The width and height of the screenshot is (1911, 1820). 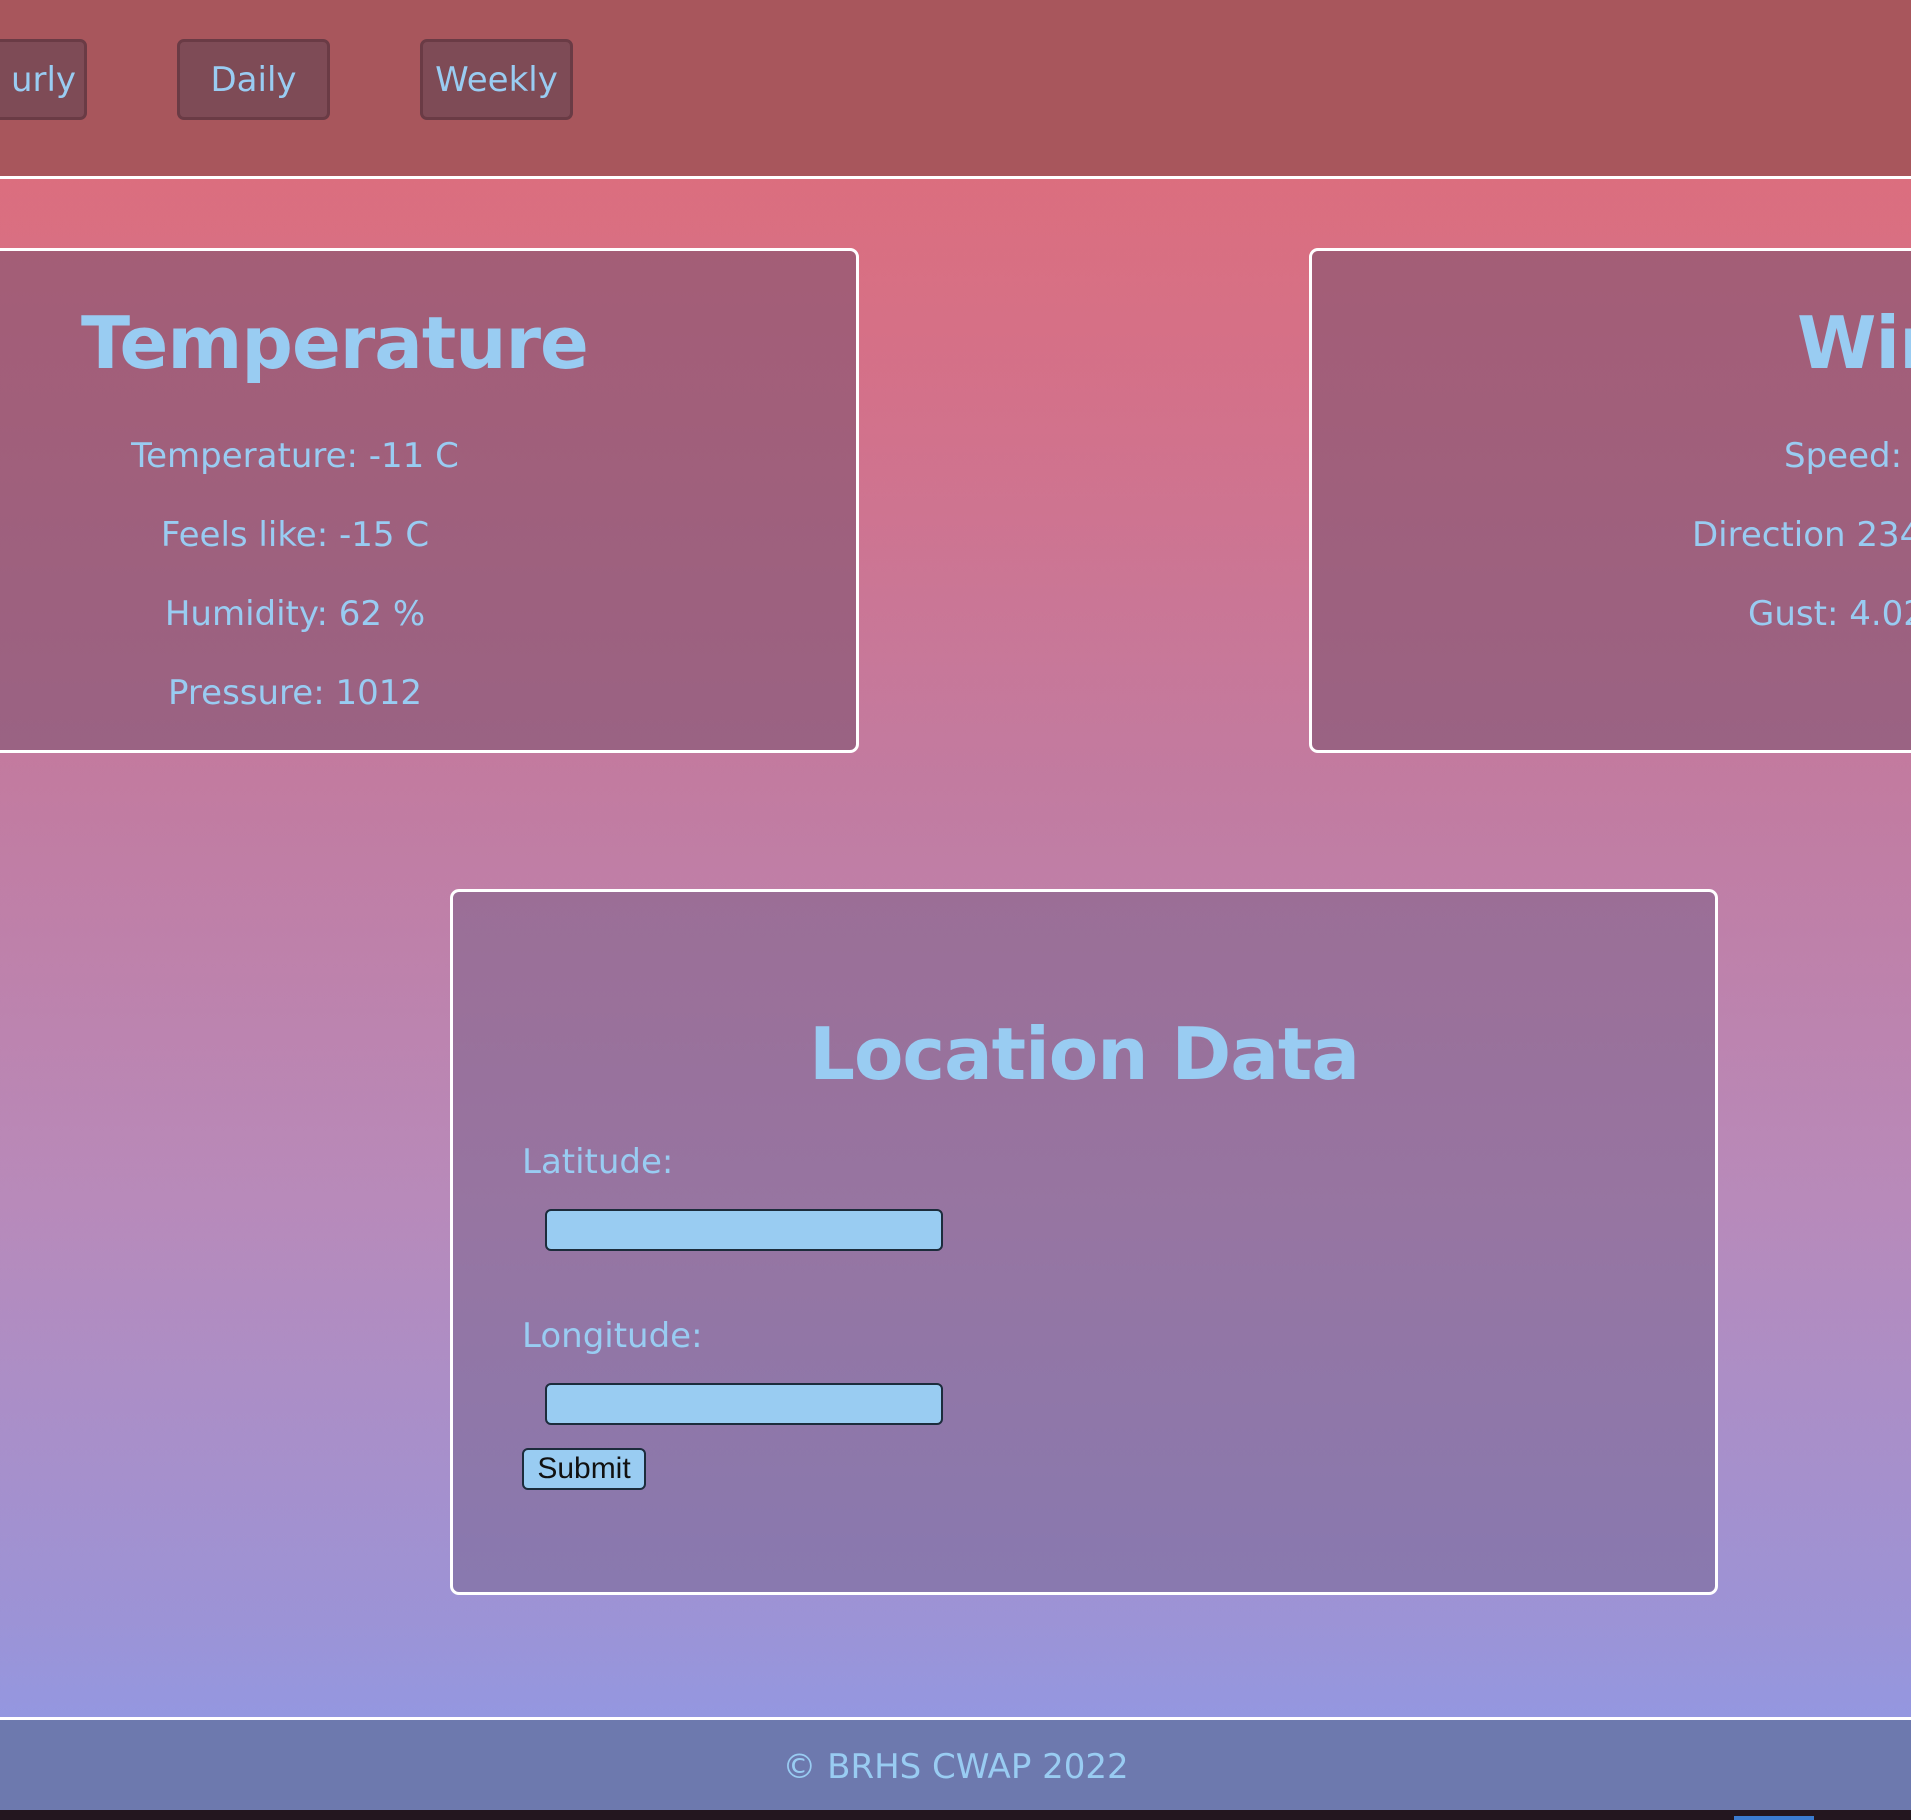 I want to click on hourly-button-label: urly, so click(x=43, y=79).